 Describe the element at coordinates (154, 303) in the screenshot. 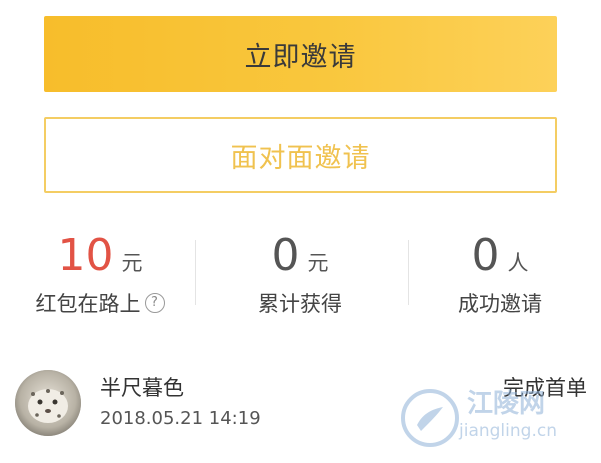

I see `question-circle-icon: ?` at that location.